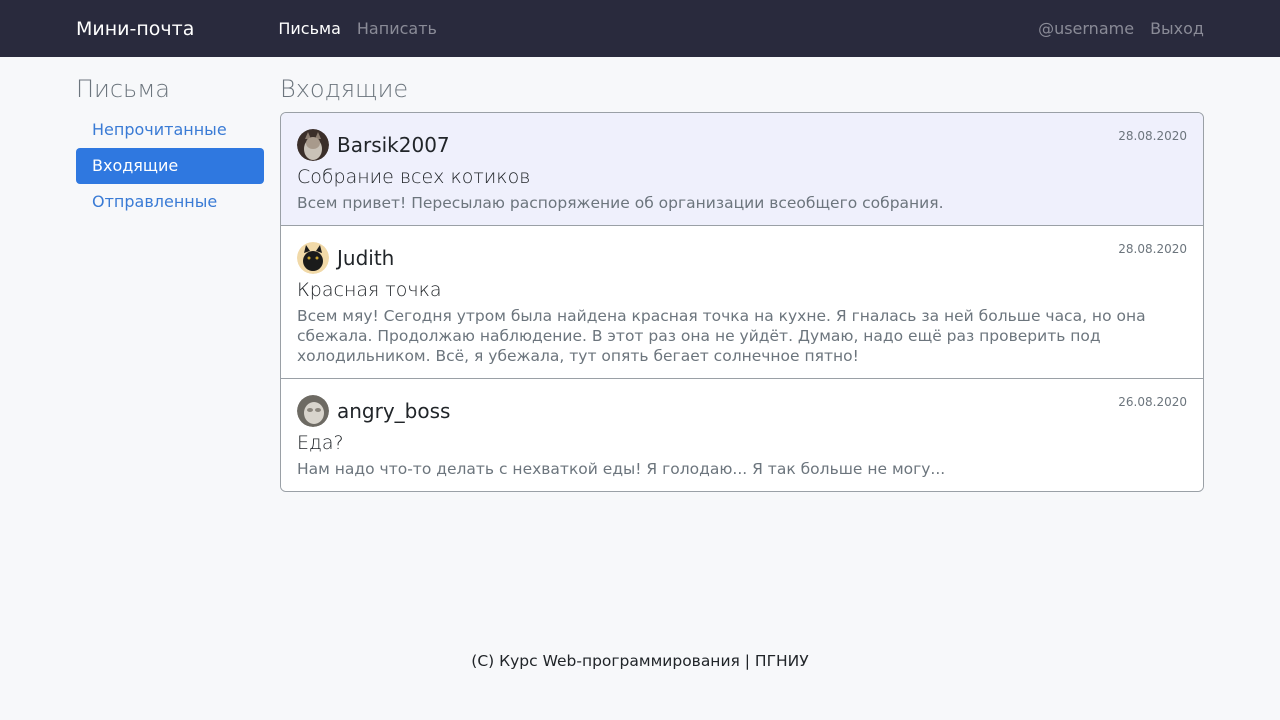 Image resolution: width=1280 pixels, height=720 pixels. Describe the element at coordinates (640, 661) in the screenshot. I see `footer-text: (C) Курс Web-программирования | ПГНИУ` at that location.